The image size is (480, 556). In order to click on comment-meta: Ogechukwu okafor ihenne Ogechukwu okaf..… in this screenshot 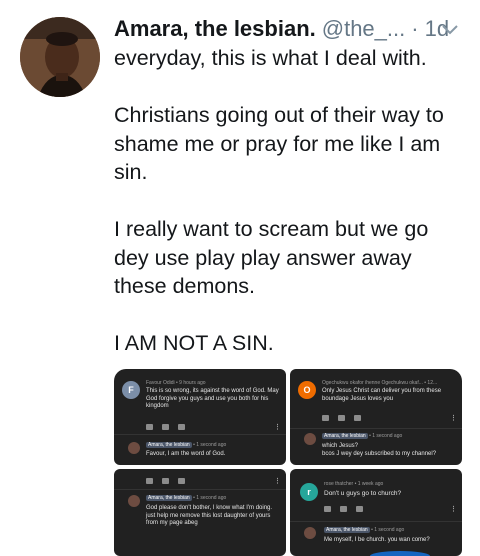, I will do `click(380, 383)`.